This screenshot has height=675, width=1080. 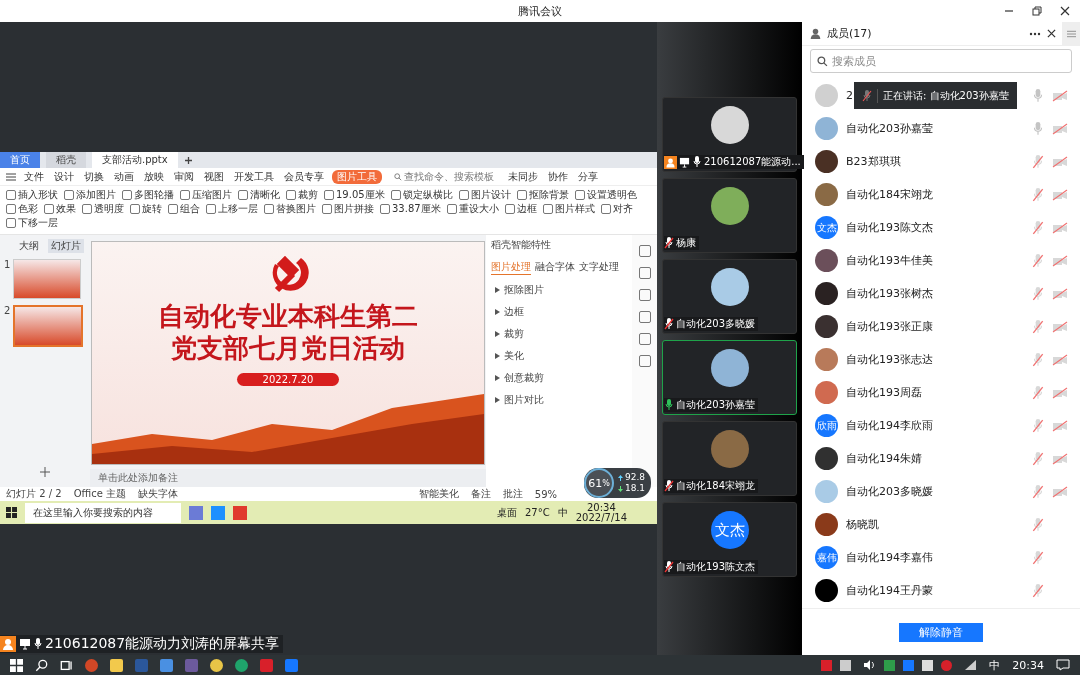 What do you see at coordinates (480, 494) in the screenshot?
I see `status-control: 备注` at bounding box center [480, 494].